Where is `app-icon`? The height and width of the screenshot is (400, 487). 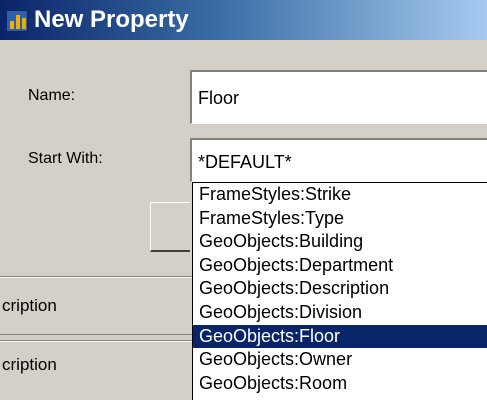 app-icon is located at coordinates (17, 21).